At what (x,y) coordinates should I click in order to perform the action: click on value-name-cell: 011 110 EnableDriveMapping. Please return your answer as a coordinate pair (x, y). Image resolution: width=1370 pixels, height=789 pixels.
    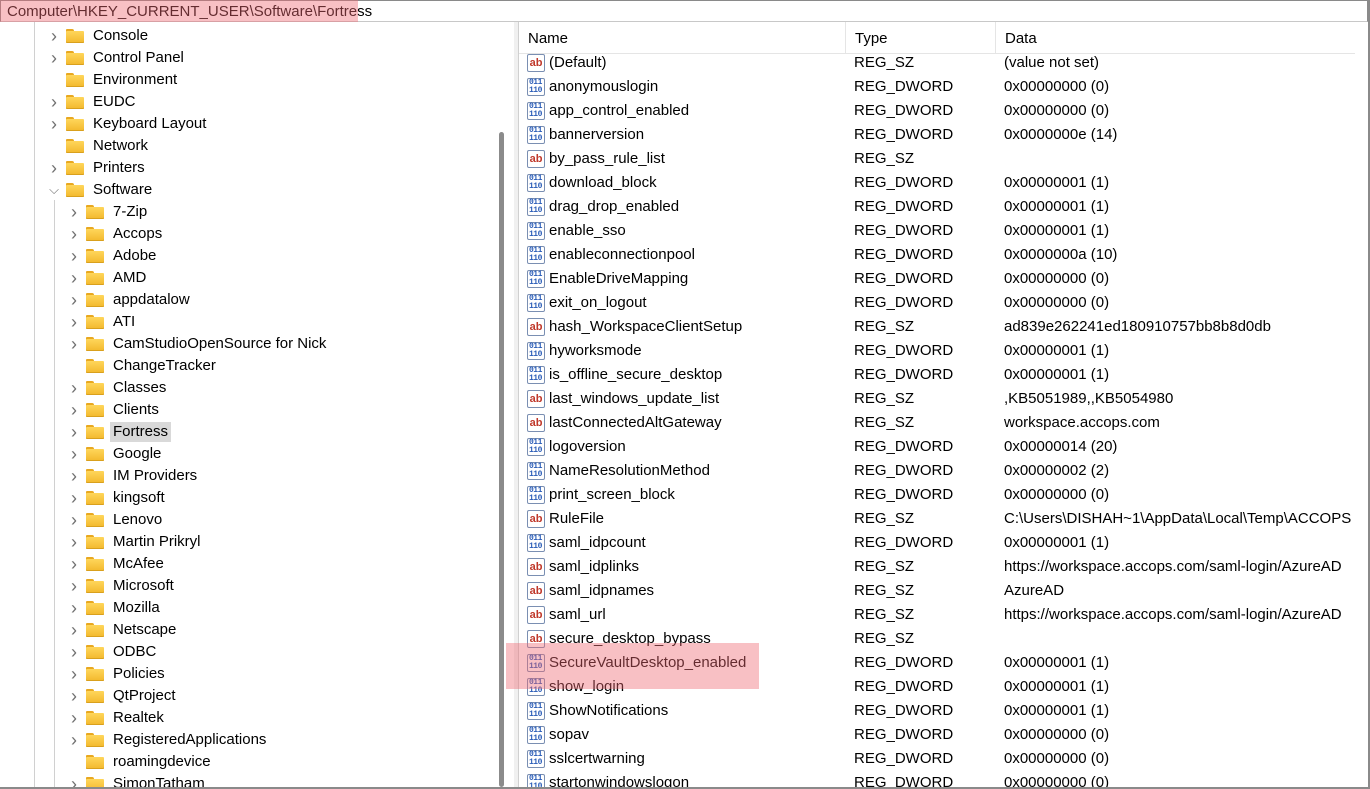
    Looking at the image, I should click on (608, 279).